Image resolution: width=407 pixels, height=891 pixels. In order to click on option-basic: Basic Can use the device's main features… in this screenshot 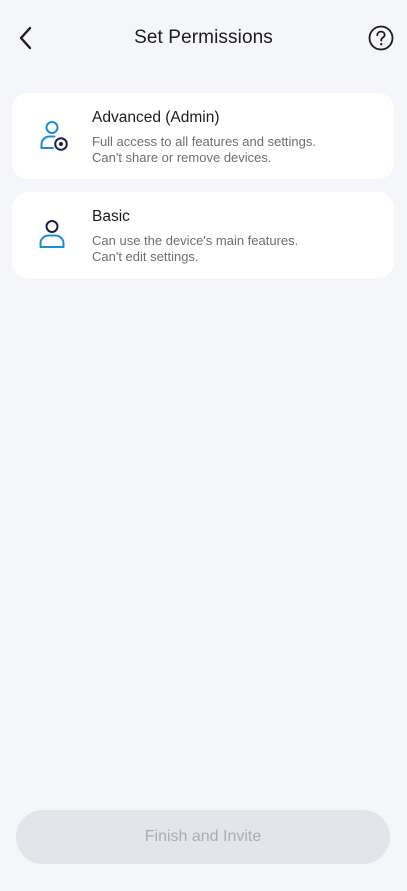, I will do `click(203, 235)`.